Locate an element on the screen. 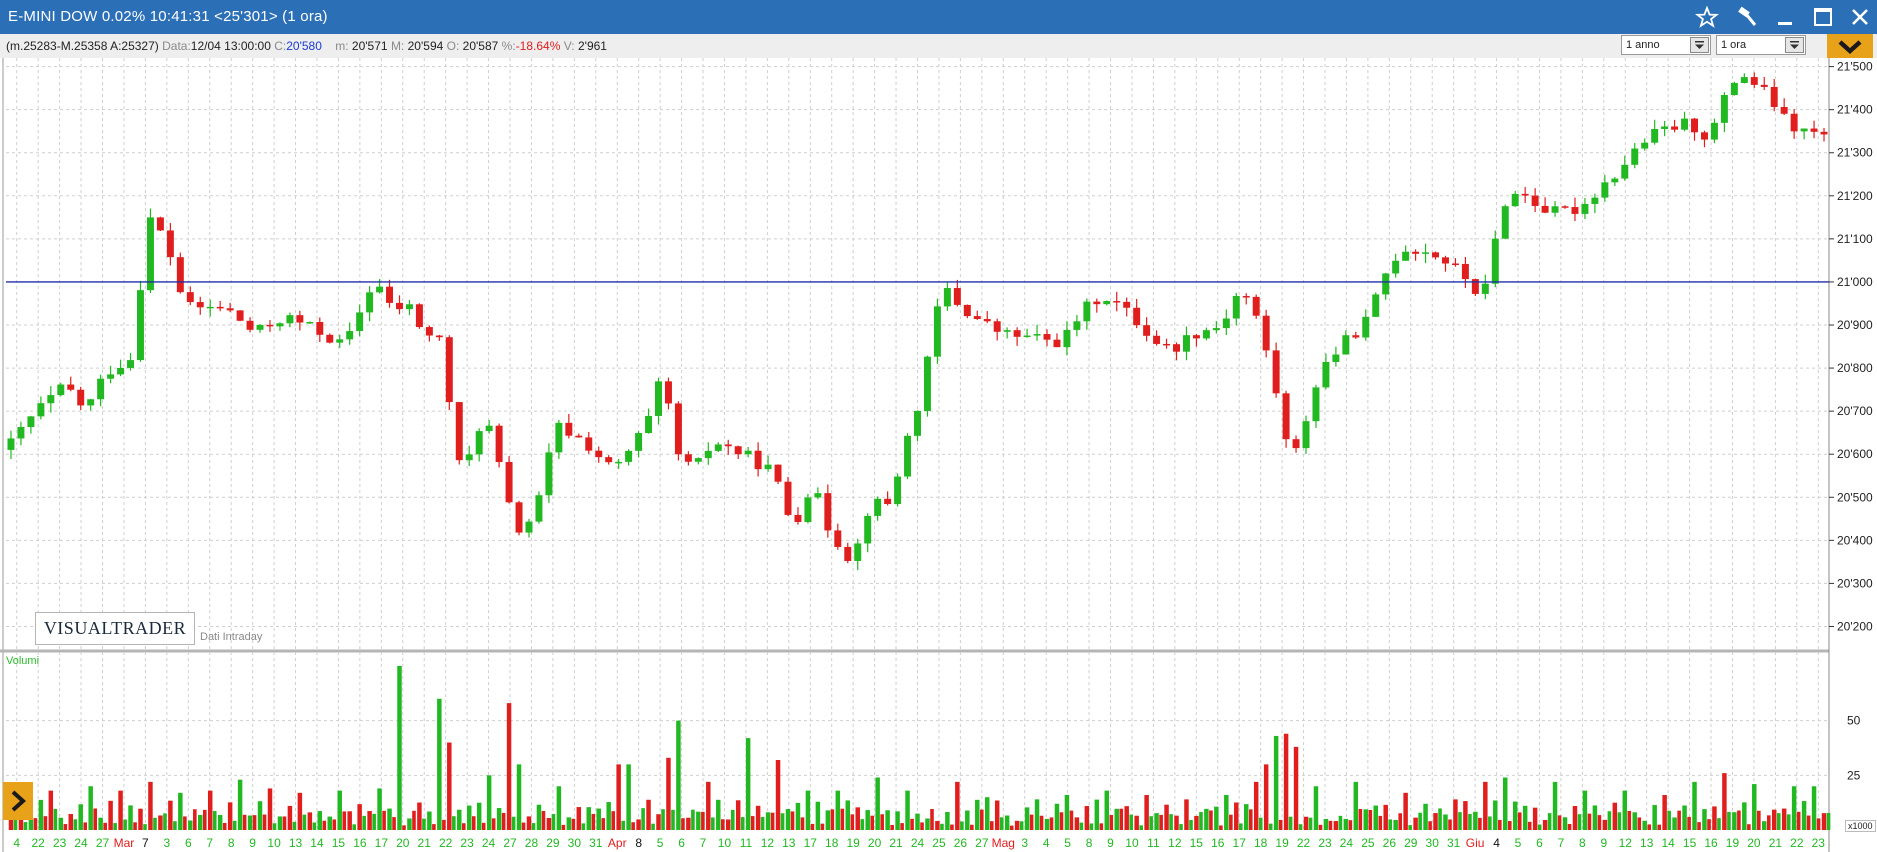 This screenshot has height=852, width=1877. visualtrader-logo: VISUALTRADER is located at coordinates (115, 628).